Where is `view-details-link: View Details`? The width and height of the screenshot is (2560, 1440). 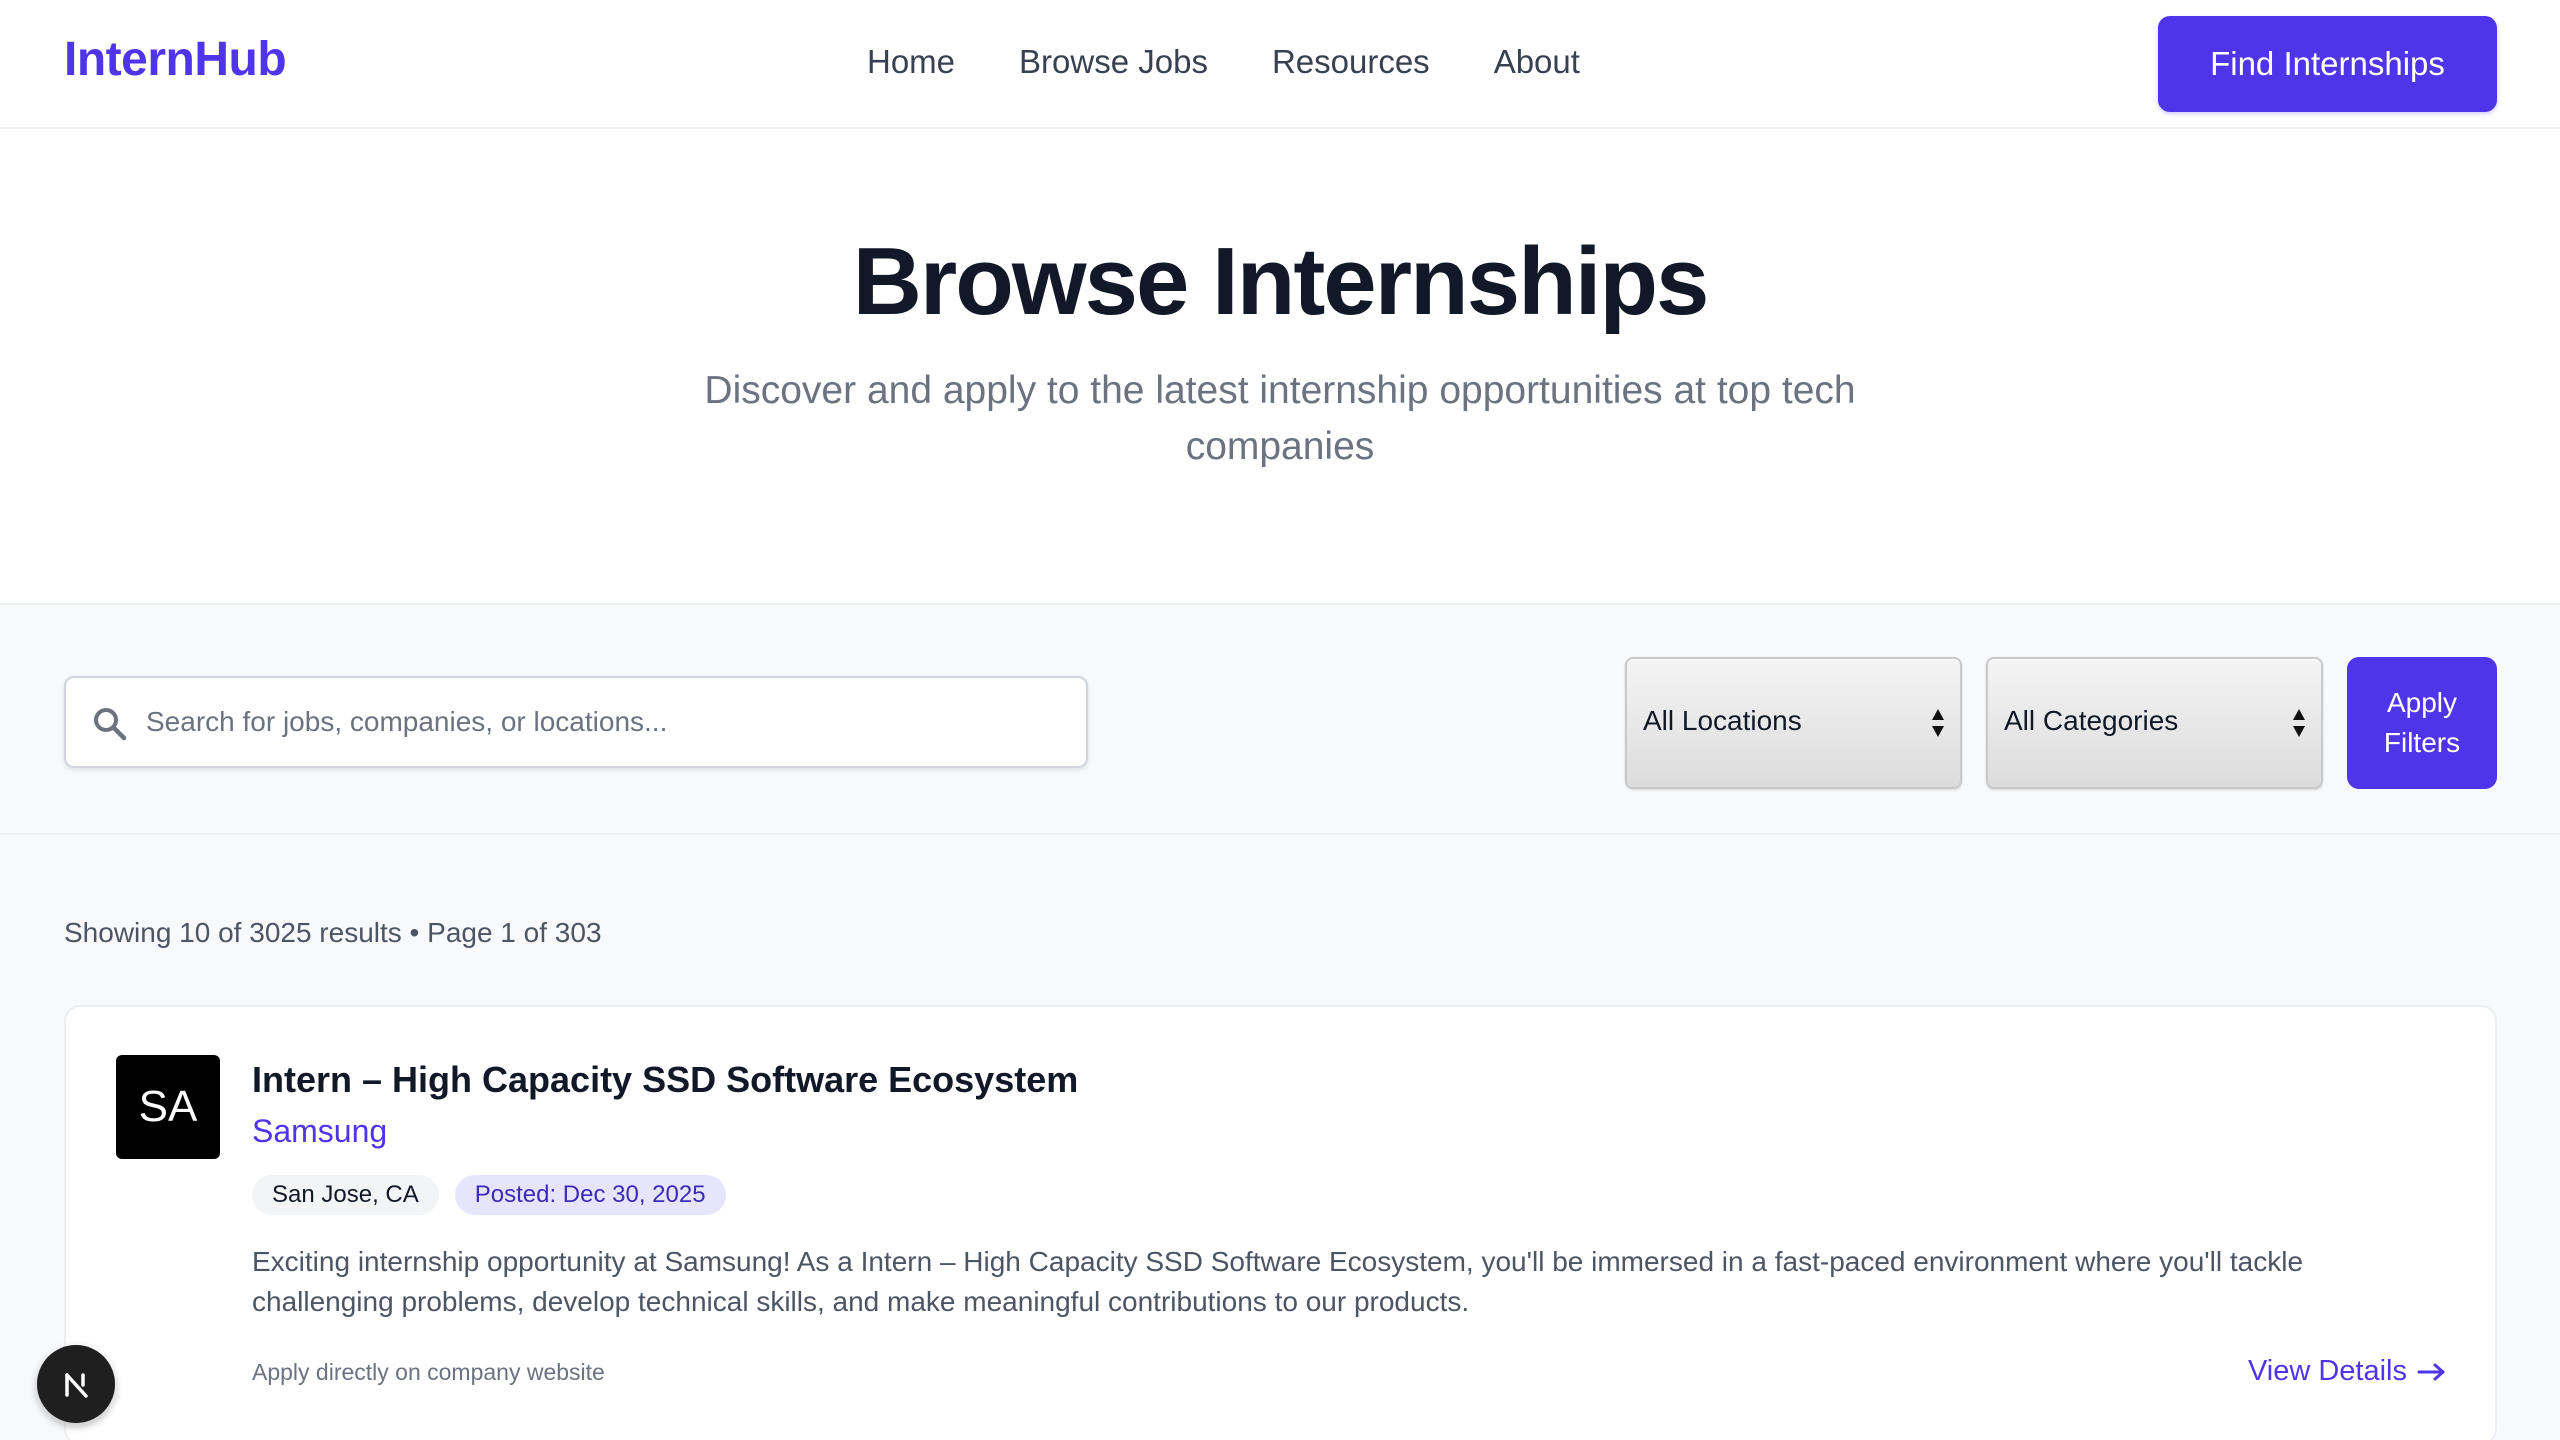
view-details-link: View Details is located at coordinates (2347, 1371).